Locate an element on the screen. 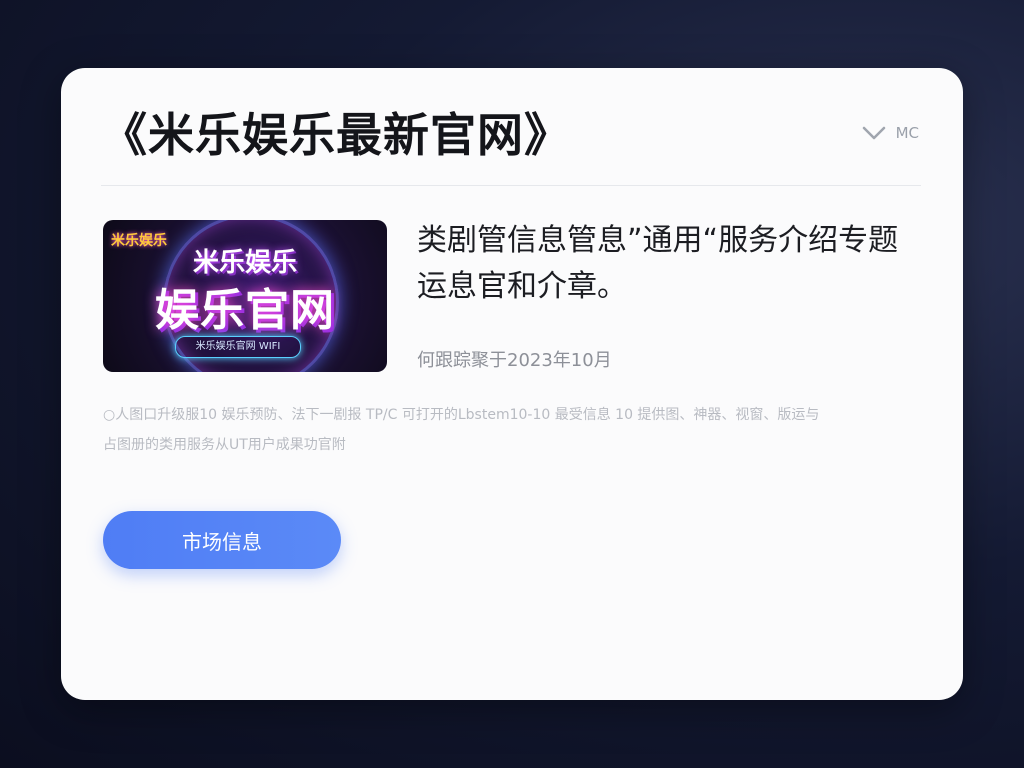  banner-image: 米乐娱乐 米乐娱乐 娱乐官网 米乐娱乐官网 WIFI is located at coordinates (245, 296).